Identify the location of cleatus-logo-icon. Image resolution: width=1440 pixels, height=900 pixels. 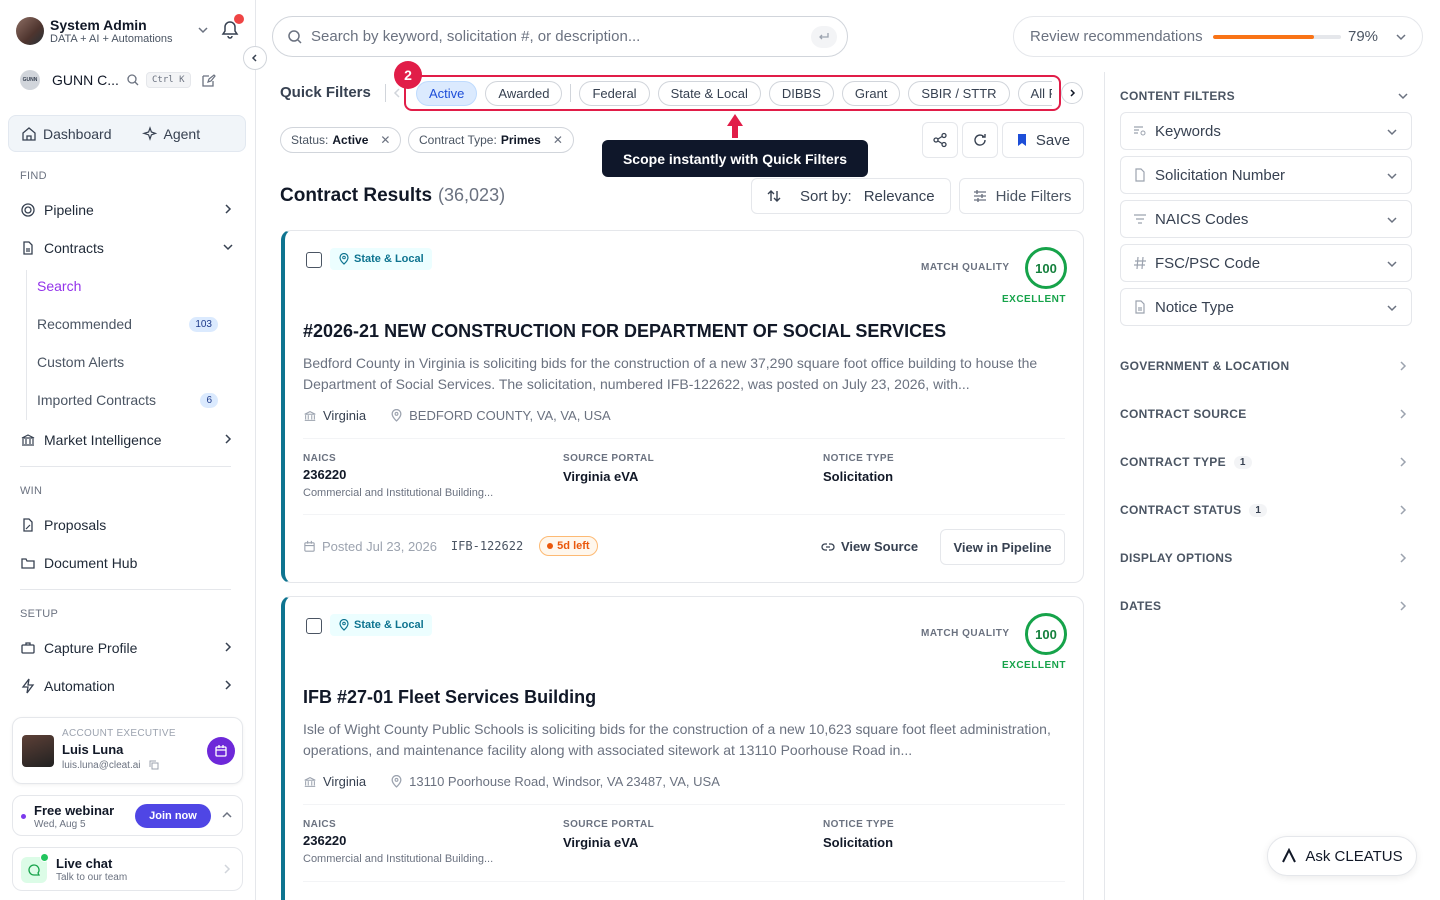
(1289, 855).